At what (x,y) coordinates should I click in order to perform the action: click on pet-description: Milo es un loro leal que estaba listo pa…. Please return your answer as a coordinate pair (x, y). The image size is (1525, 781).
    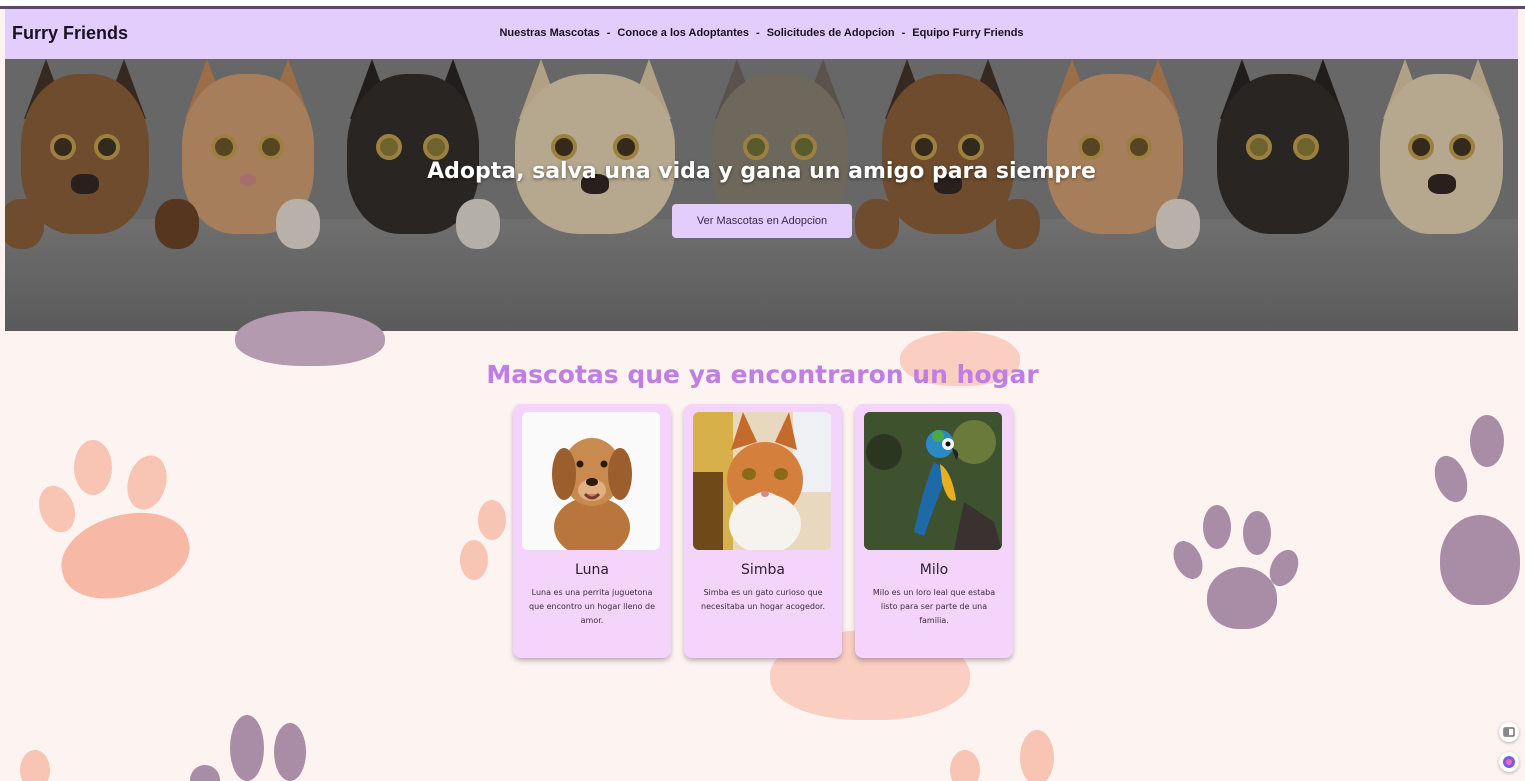
    Looking at the image, I should click on (934, 606).